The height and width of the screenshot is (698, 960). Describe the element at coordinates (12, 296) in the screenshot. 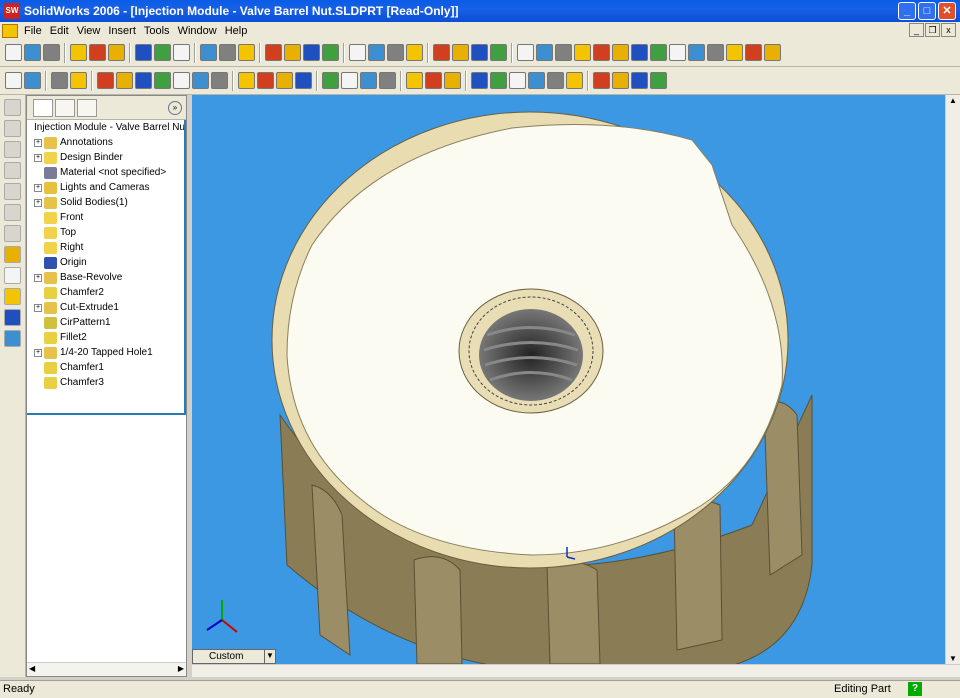

I see `convert-icon` at that location.